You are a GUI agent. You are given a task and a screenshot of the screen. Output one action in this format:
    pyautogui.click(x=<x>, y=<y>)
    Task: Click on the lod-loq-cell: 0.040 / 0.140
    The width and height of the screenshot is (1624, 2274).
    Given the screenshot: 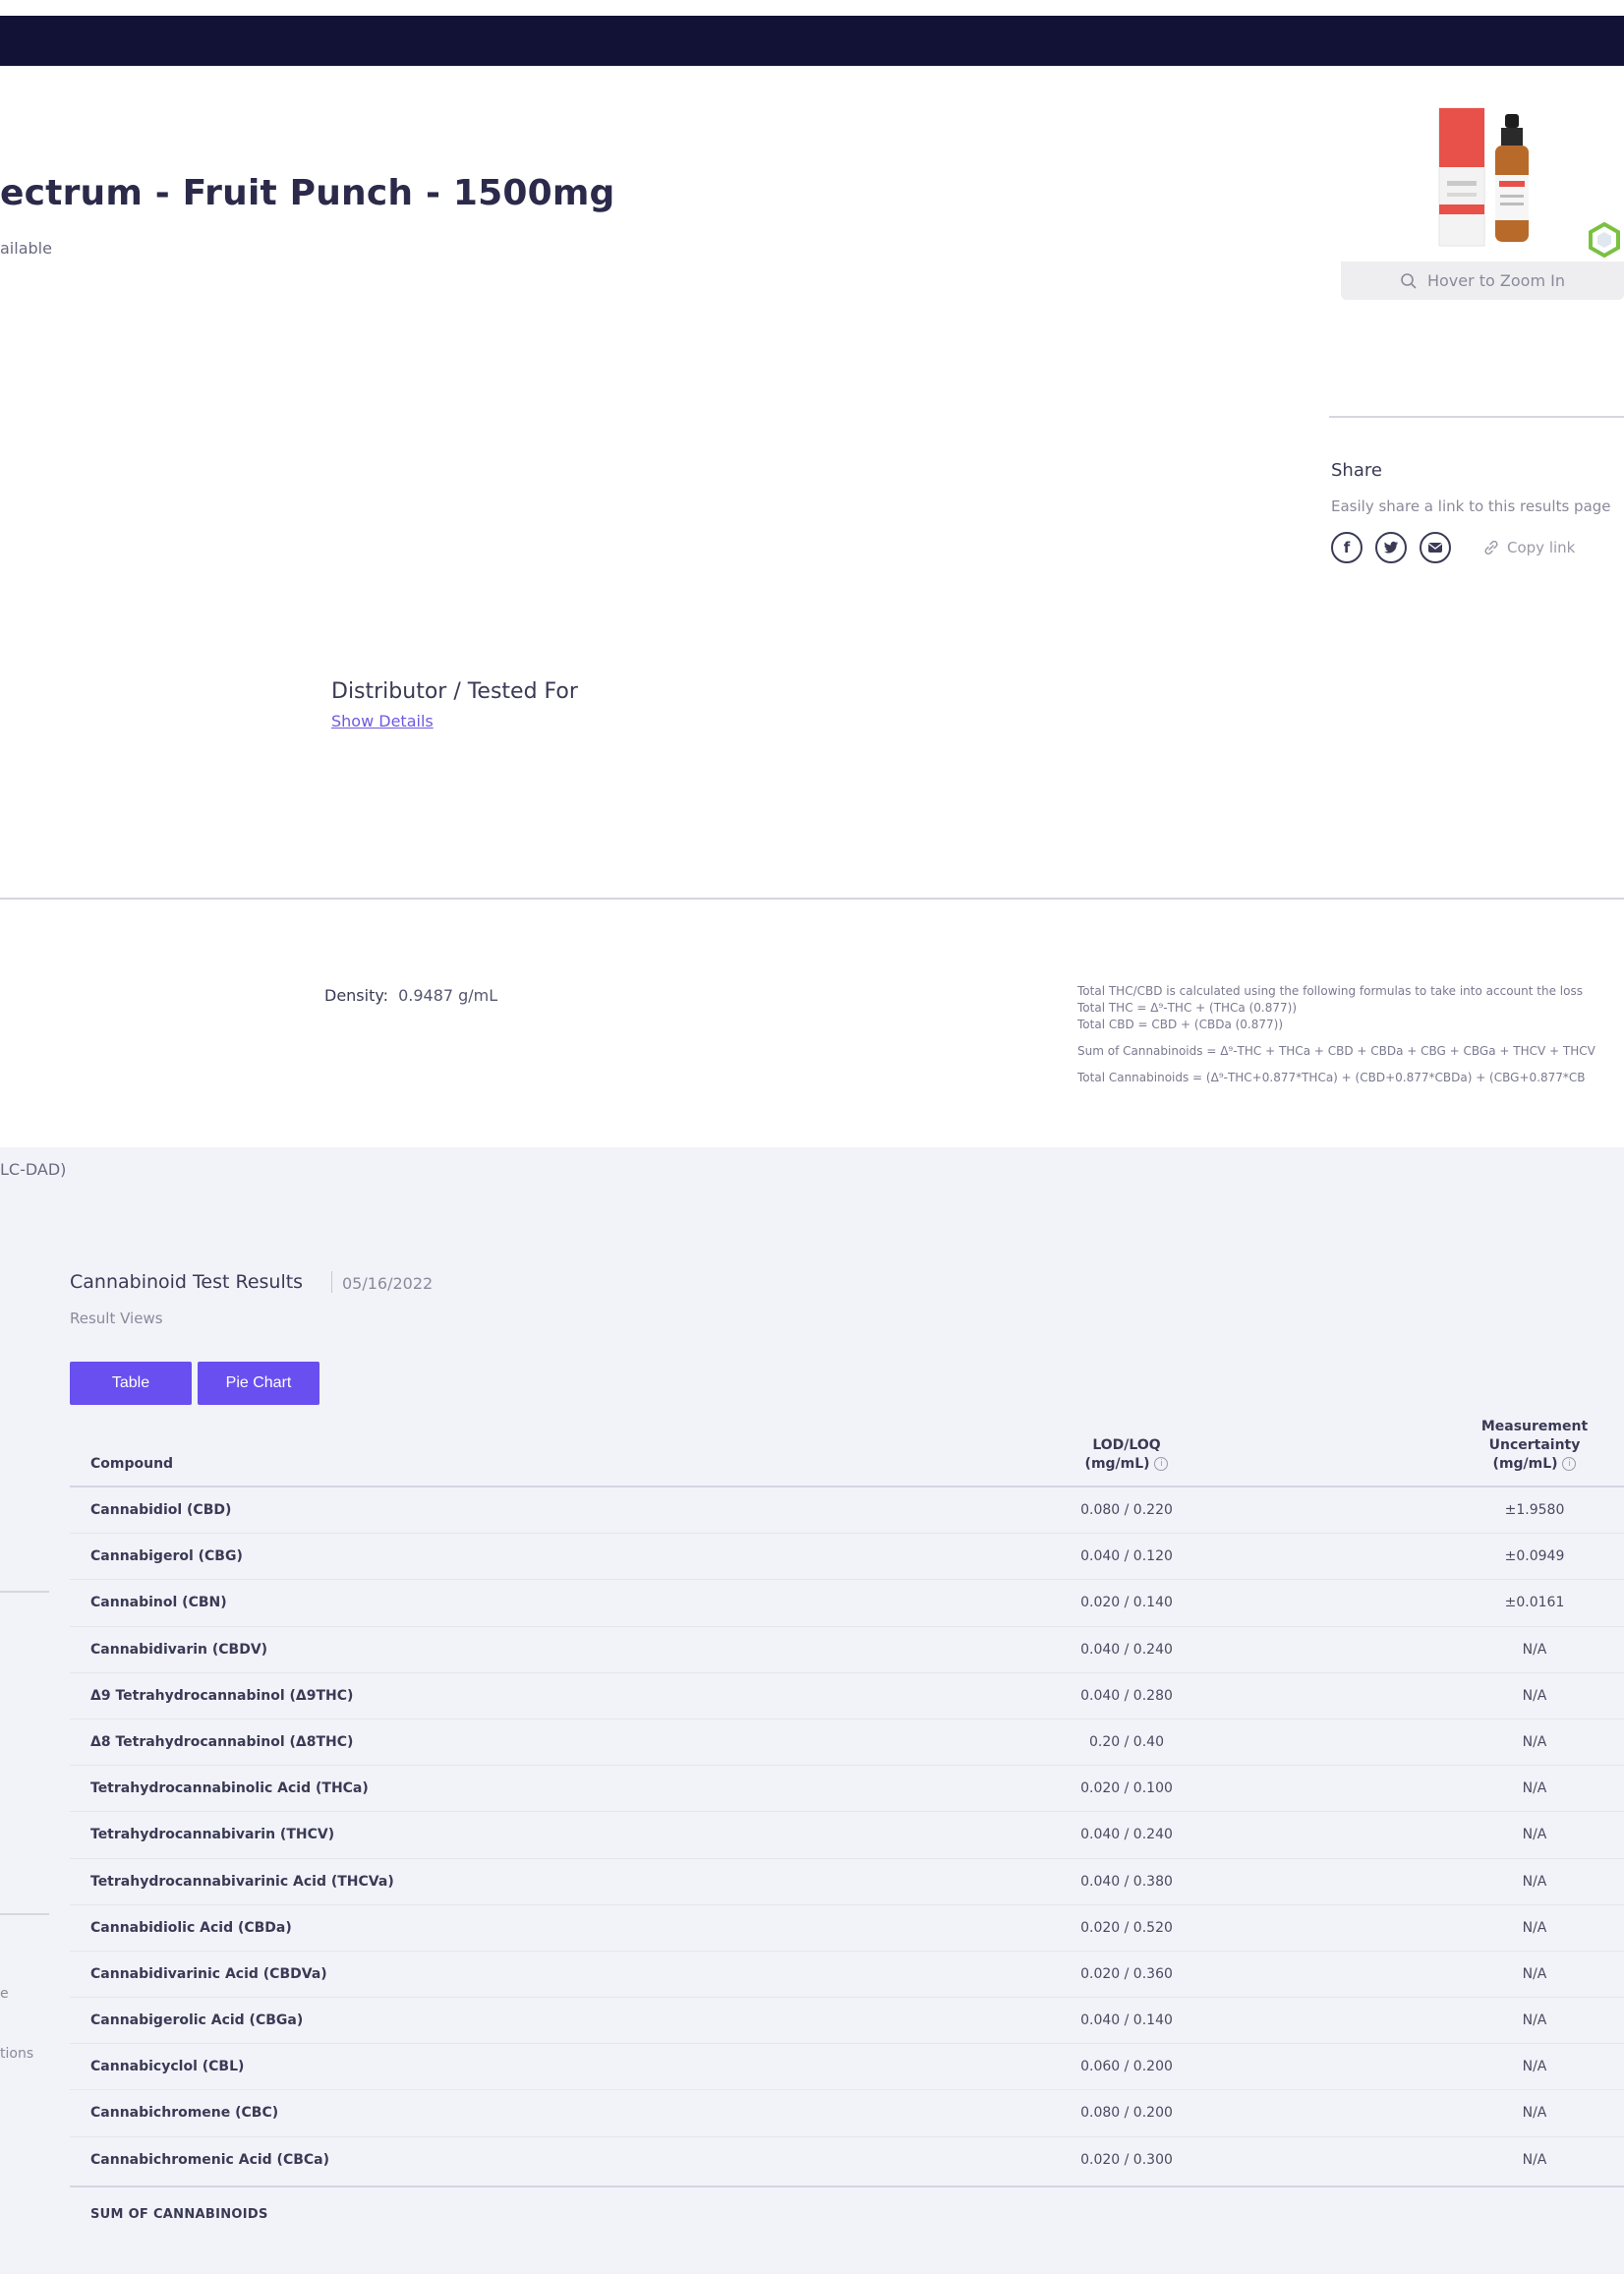 What is the action you would take?
    pyautogui.click(x=1126, y=2020)
    